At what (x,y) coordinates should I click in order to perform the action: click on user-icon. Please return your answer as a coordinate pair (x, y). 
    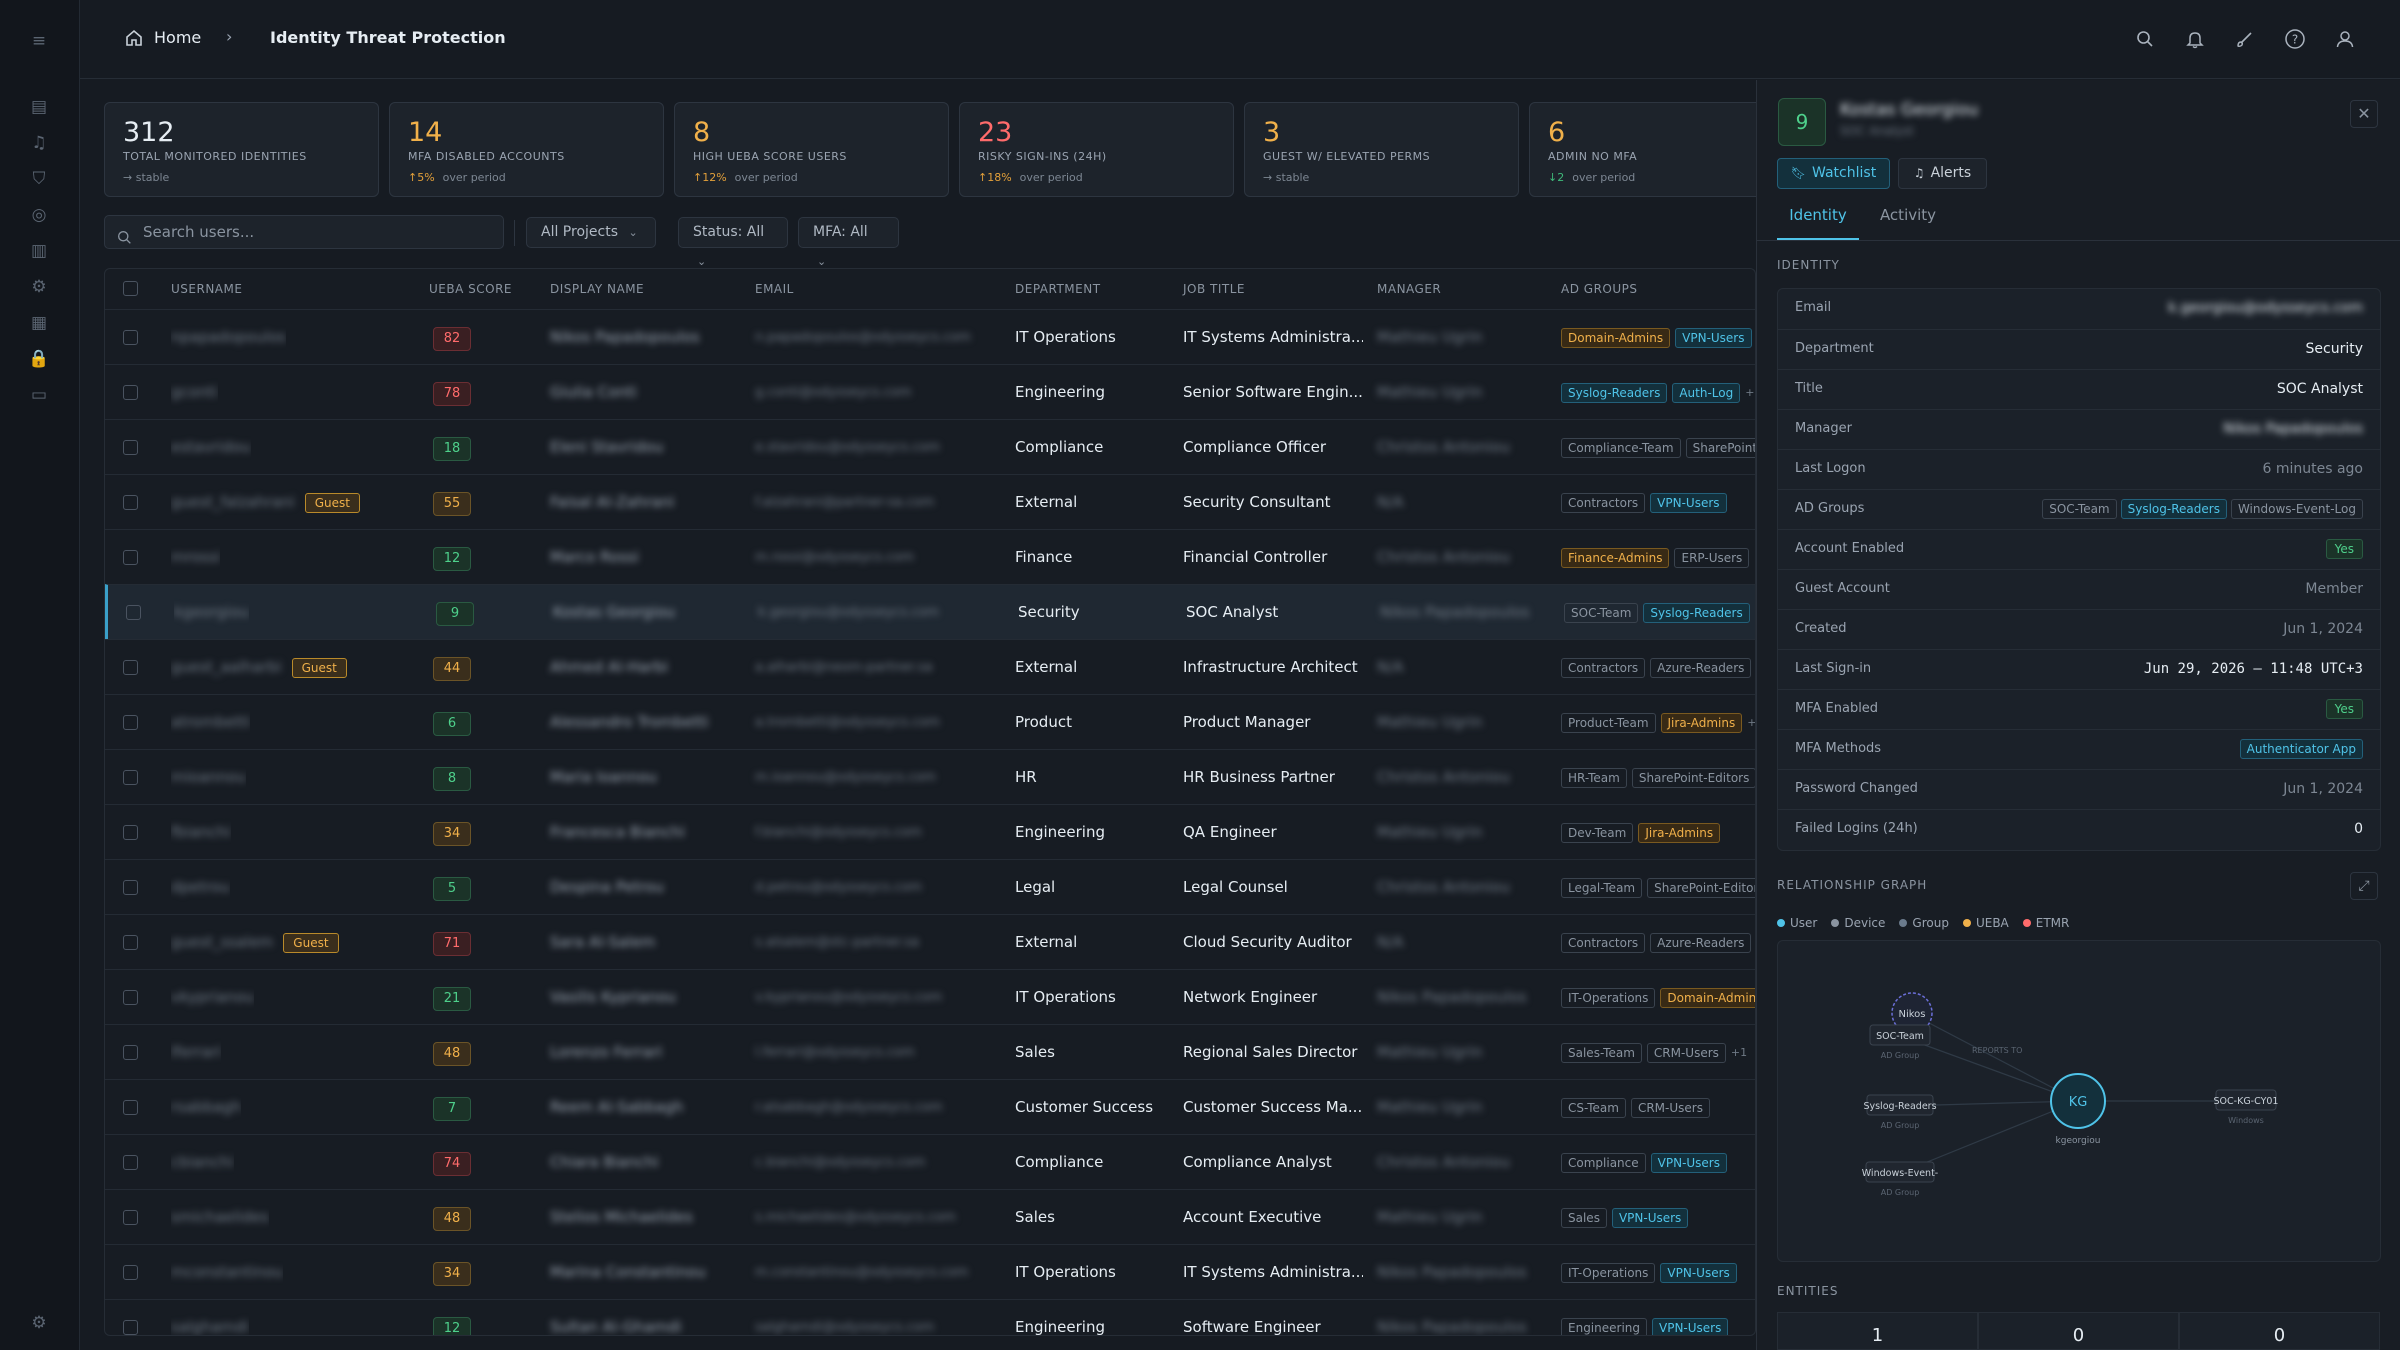
    Looking at the image, I should click on (2345, 39).